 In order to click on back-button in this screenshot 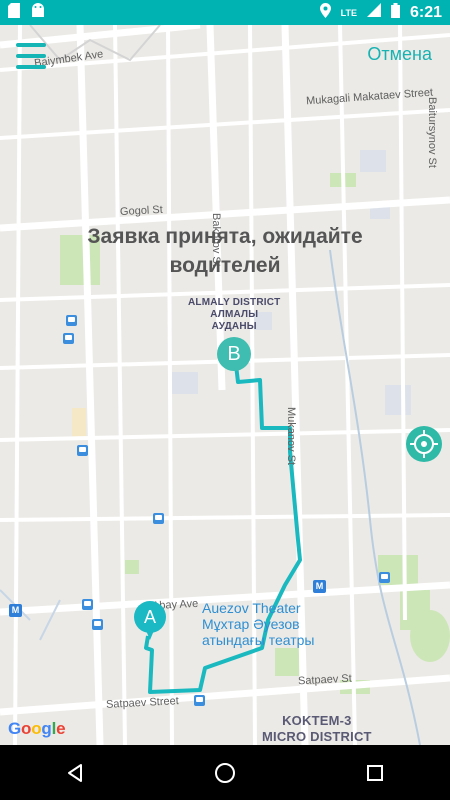, I will do `click(75, 773)`.